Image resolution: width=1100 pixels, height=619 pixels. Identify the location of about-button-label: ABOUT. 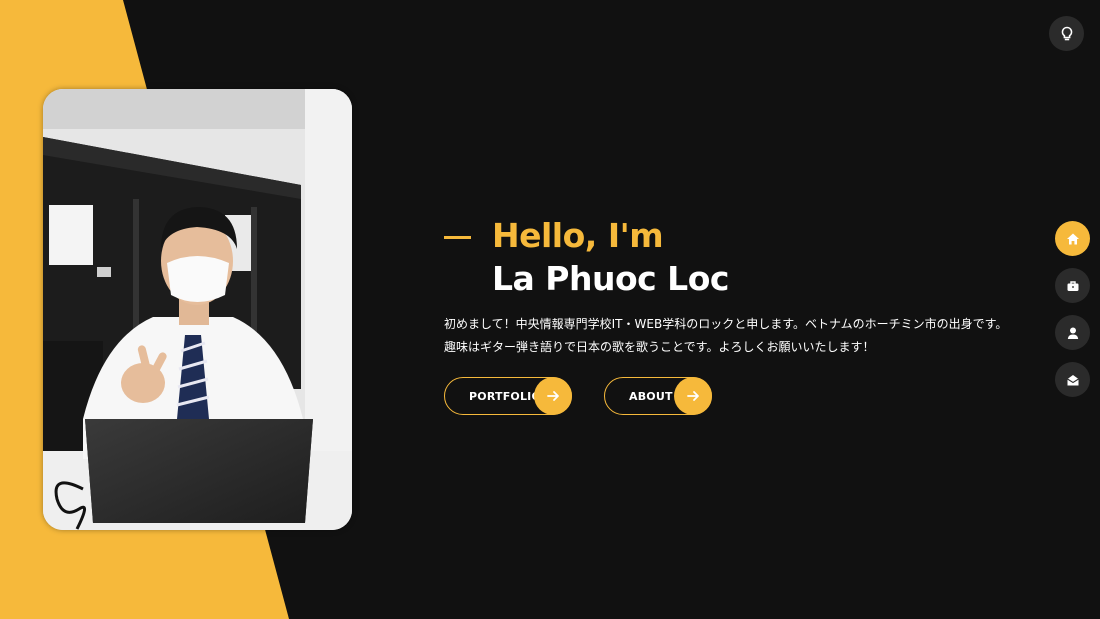
(651, 396).